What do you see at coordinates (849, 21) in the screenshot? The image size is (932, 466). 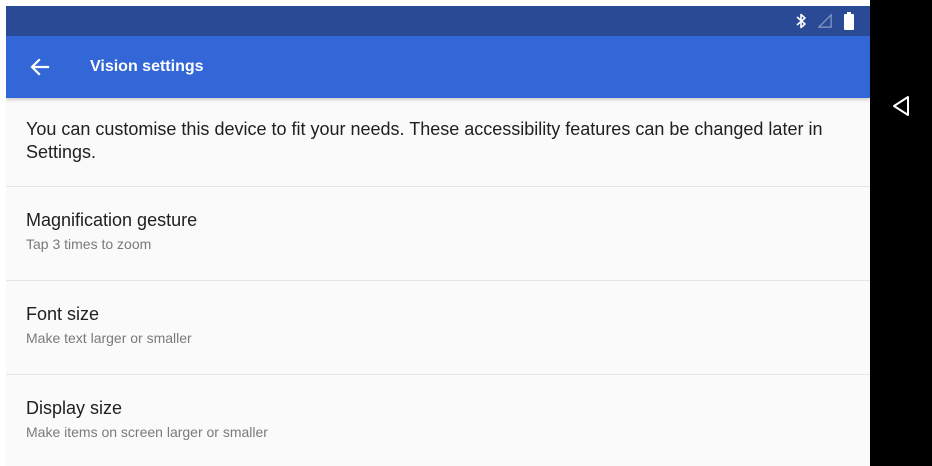 I see `battery-icon` at bounding box center [849, 21].